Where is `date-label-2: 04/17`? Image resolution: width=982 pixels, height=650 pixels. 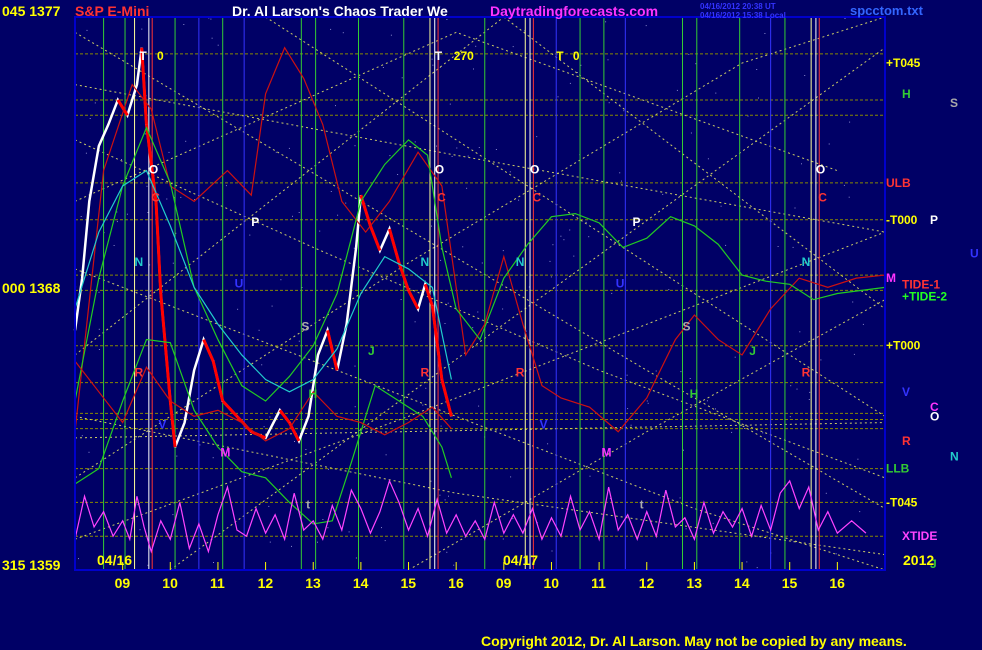 date-label-2: 04/17 is located at coordinates (520, 560).